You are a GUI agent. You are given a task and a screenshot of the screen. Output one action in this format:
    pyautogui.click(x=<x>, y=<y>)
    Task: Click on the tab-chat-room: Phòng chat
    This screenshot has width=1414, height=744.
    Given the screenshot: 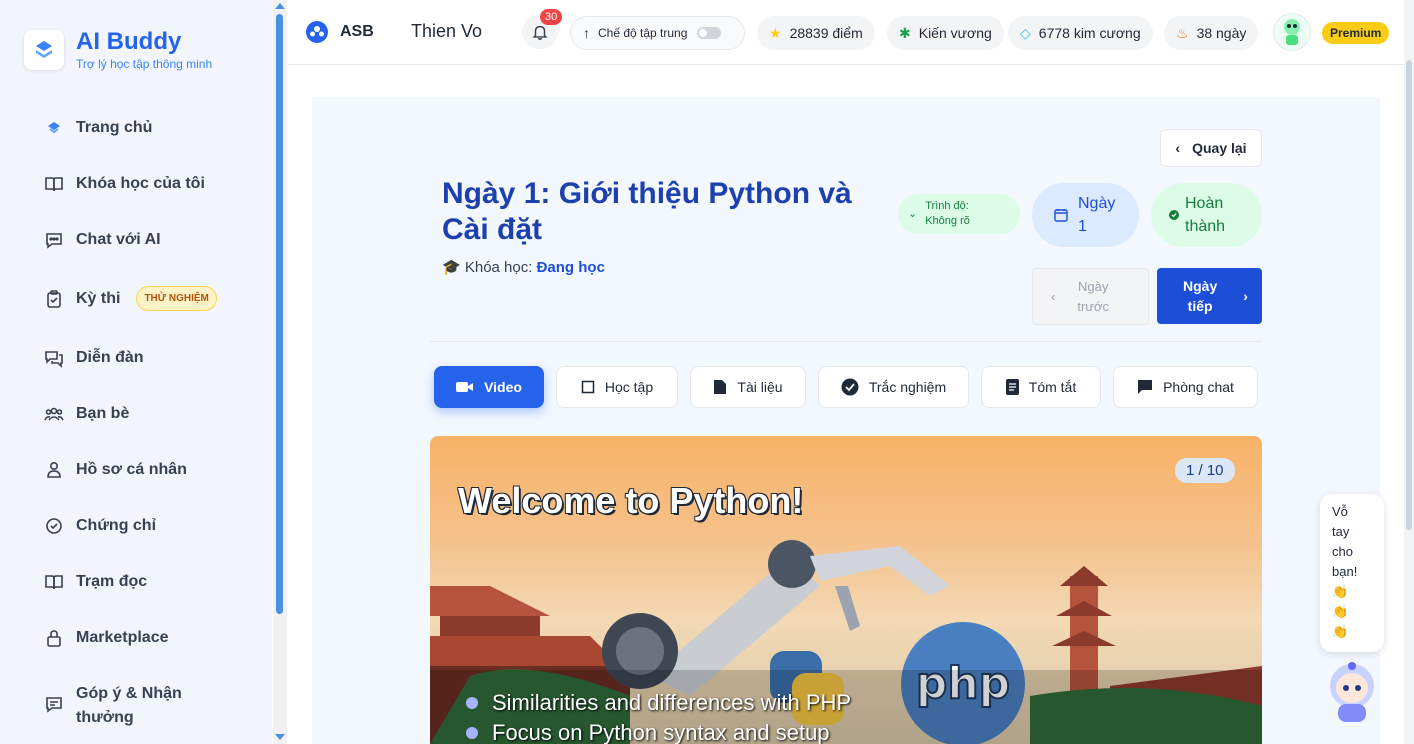 What is the action you would take?
    pyautogui.click(x=1185, y=387)
    